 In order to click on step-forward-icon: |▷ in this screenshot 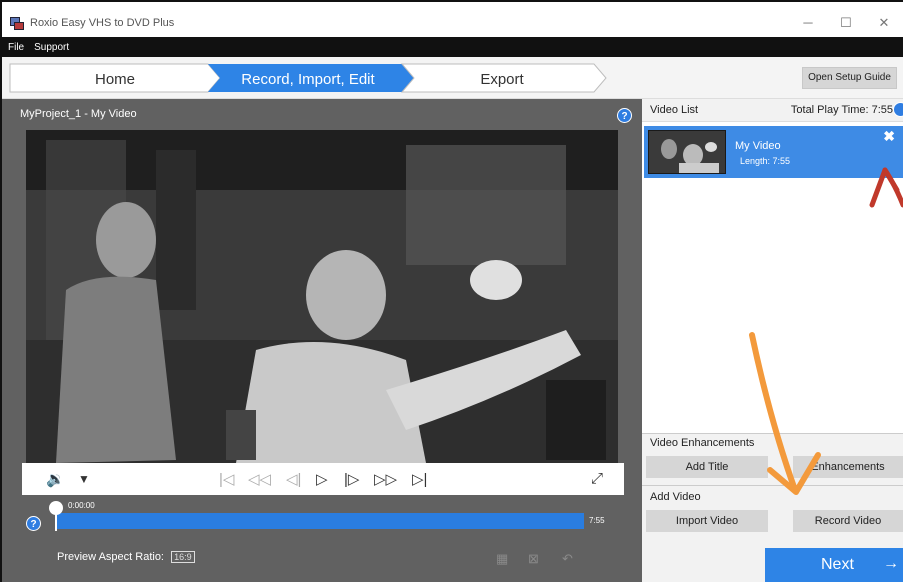, I will do `click(351, 479)`.